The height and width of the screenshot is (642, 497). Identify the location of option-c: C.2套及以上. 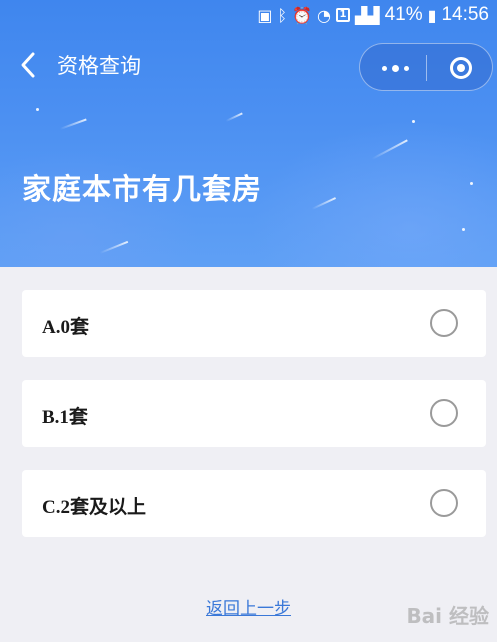
(254, 503).